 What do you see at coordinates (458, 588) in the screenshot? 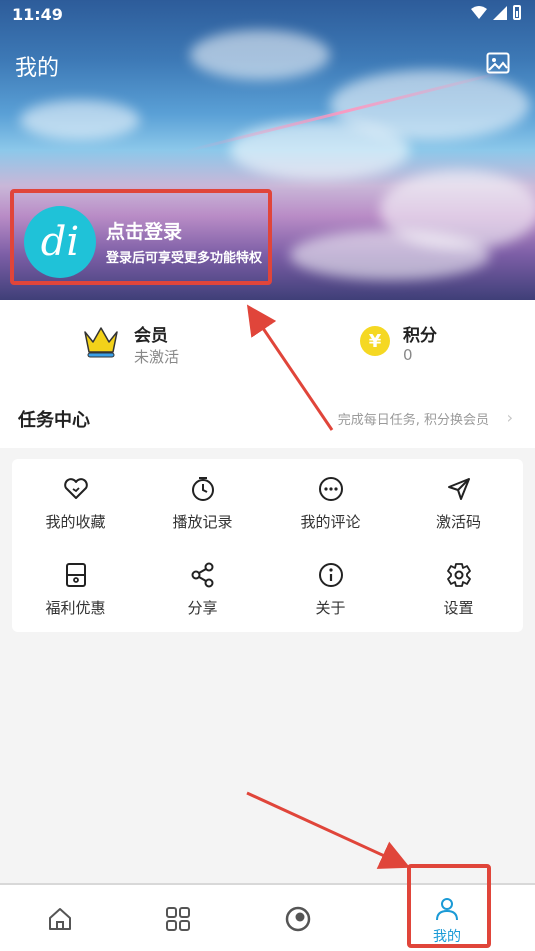
I see `grid-item-settings: 设置` at bounding box center [458, 588].